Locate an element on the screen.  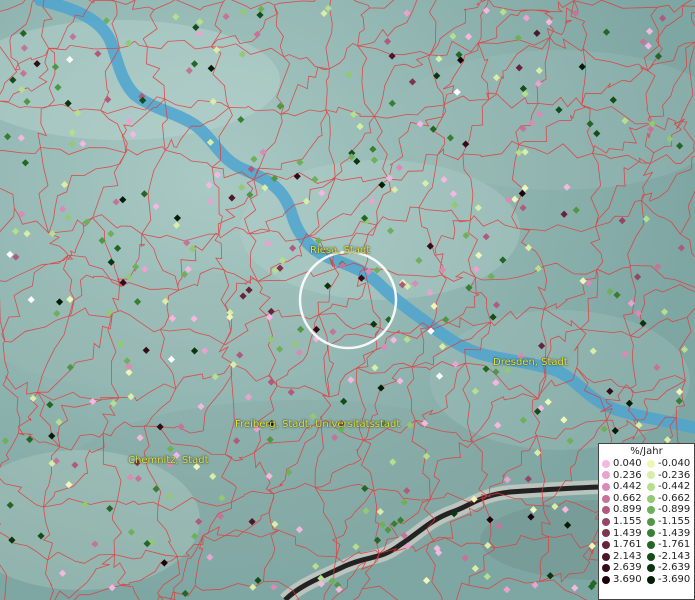
legend-value-label: -2.143 is located at coordinates (674, 556).